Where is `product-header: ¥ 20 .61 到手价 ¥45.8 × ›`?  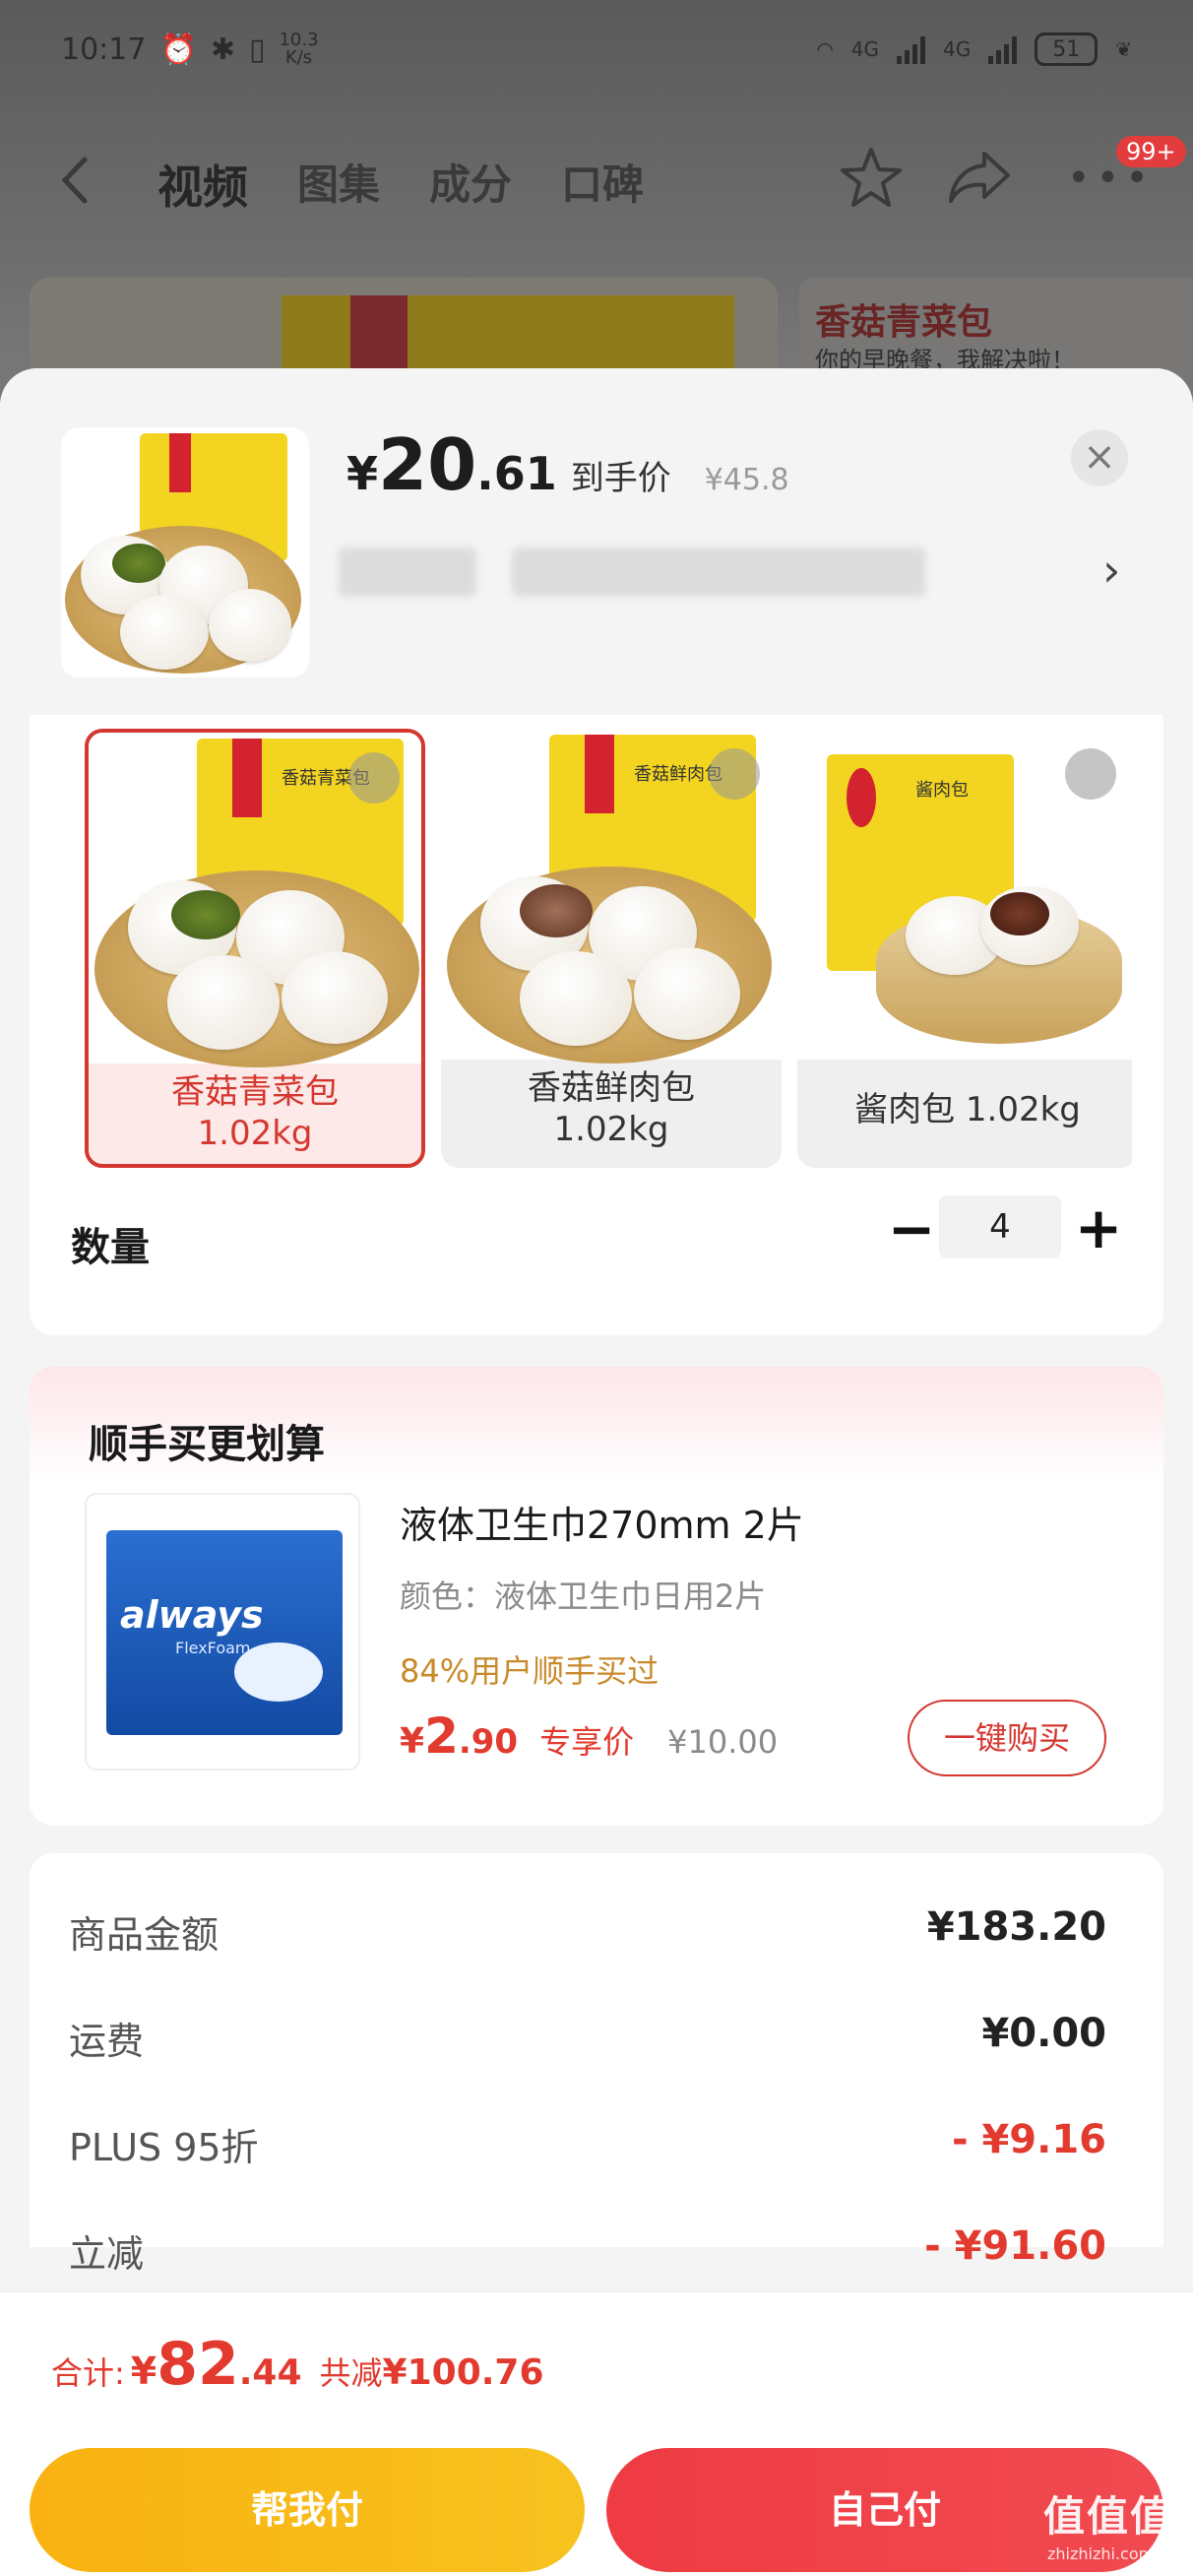
product-header: ¥ 20 .61 到手价 ¥45.8 × › is located at coordinates (596, 541).